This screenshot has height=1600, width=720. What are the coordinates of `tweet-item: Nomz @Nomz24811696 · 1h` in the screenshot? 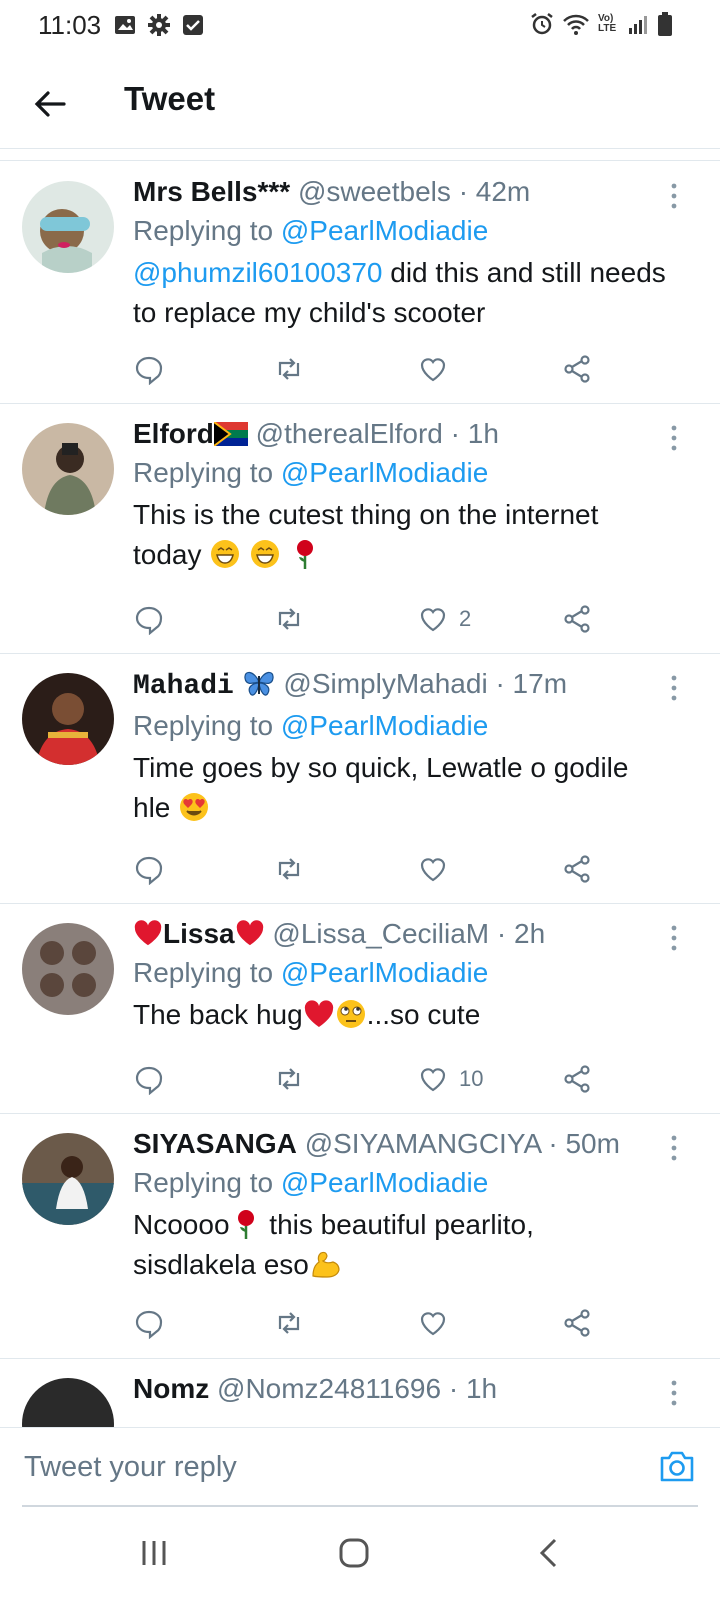 It's located at (360, 1392).